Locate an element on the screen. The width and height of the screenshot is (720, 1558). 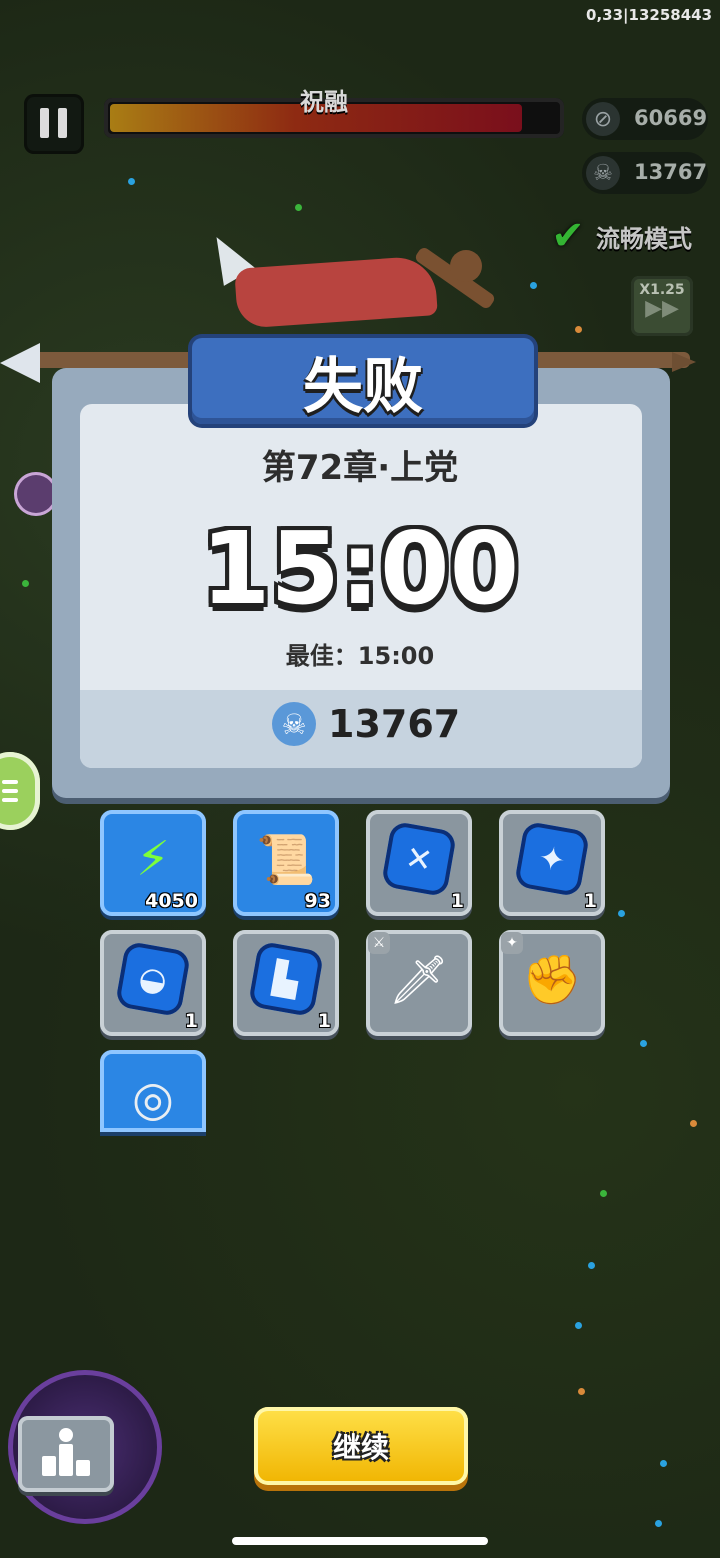
armor-type-icon: ✦ is located at coordinates (512, 943).